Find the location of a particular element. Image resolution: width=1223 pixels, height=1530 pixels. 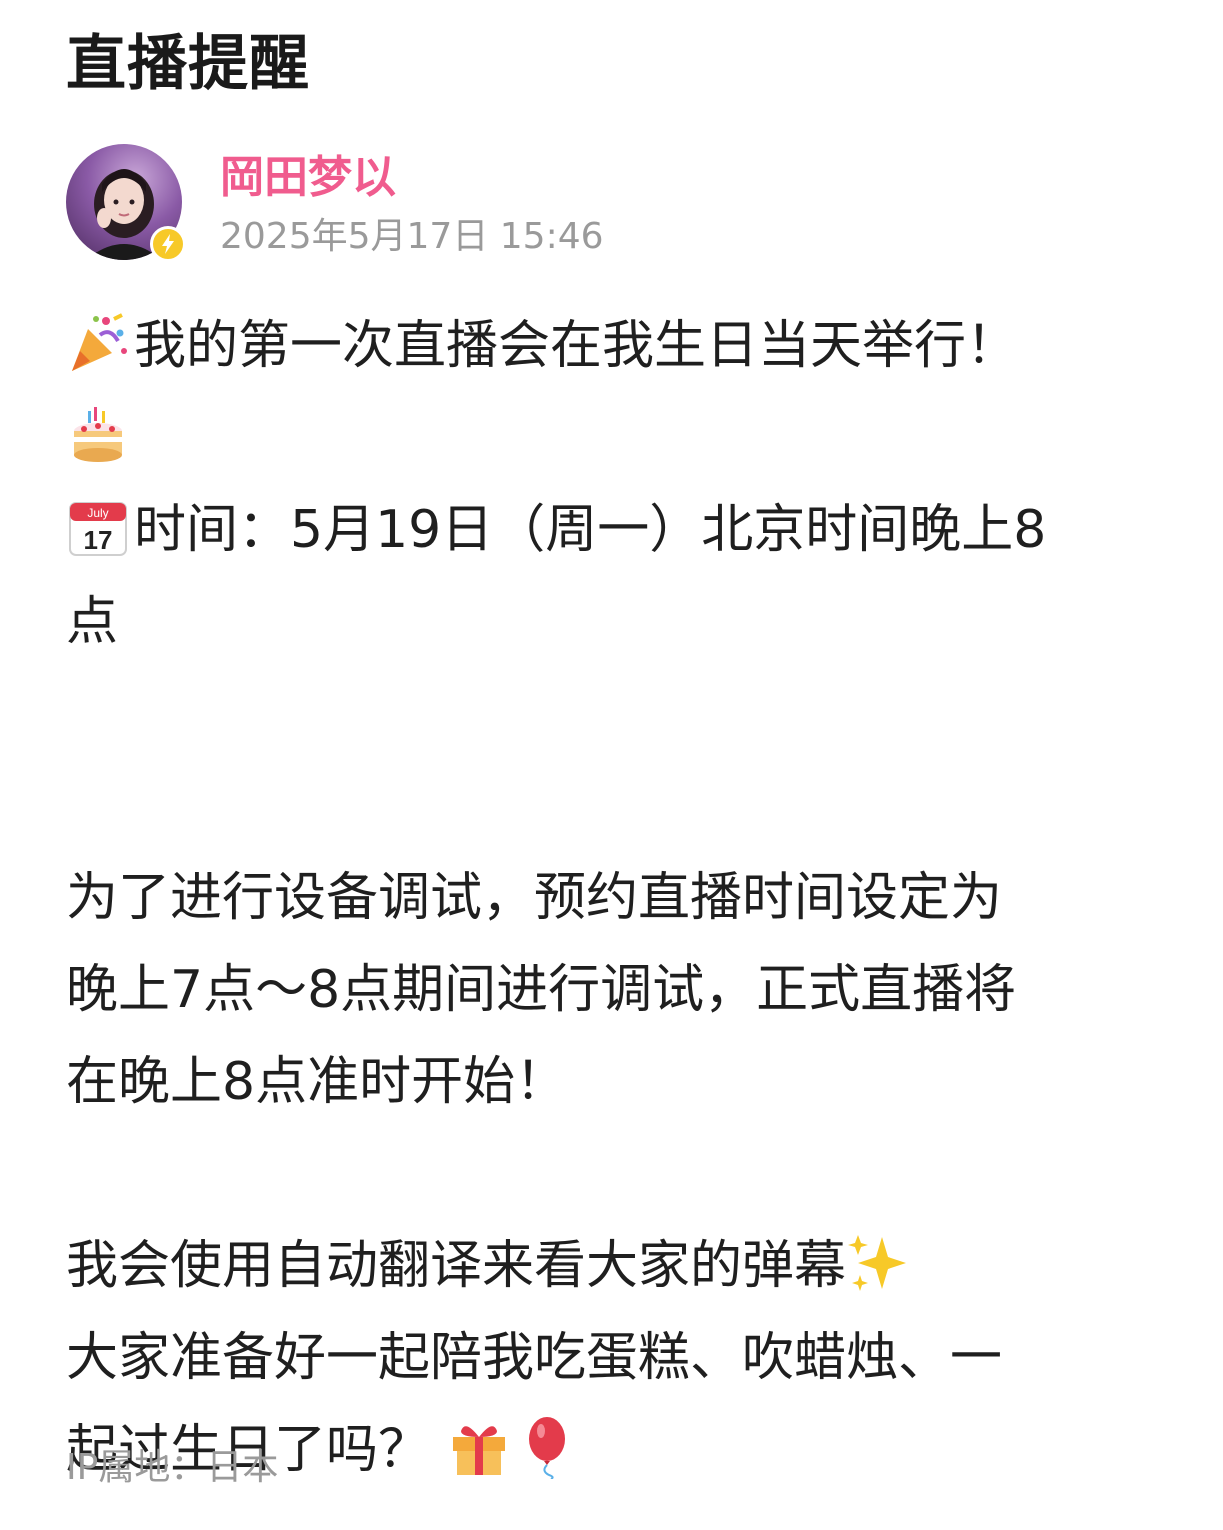

content-line: 我的第一次直播会在我生日当天举行！ is located at coordinates (616, 346).